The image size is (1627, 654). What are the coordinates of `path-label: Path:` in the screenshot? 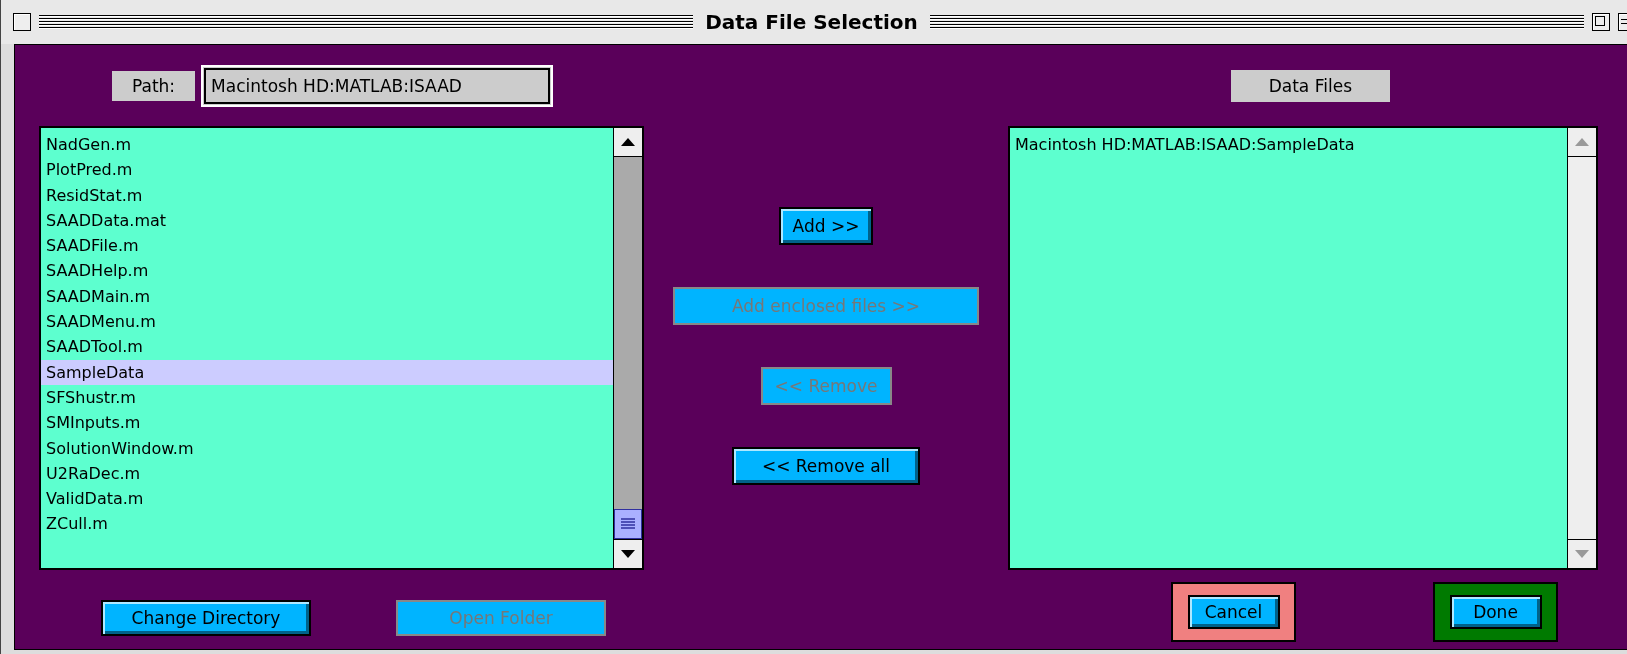 It's located at (154, 86).